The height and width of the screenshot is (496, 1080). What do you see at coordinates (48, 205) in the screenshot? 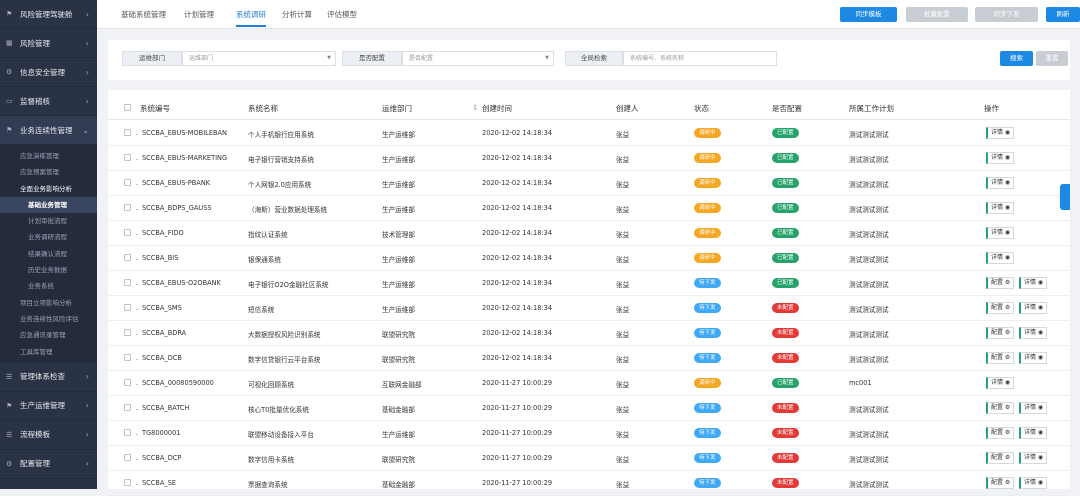
I see `sidebar-subitem: 基础业务管理` at bounding box center [48, 205].